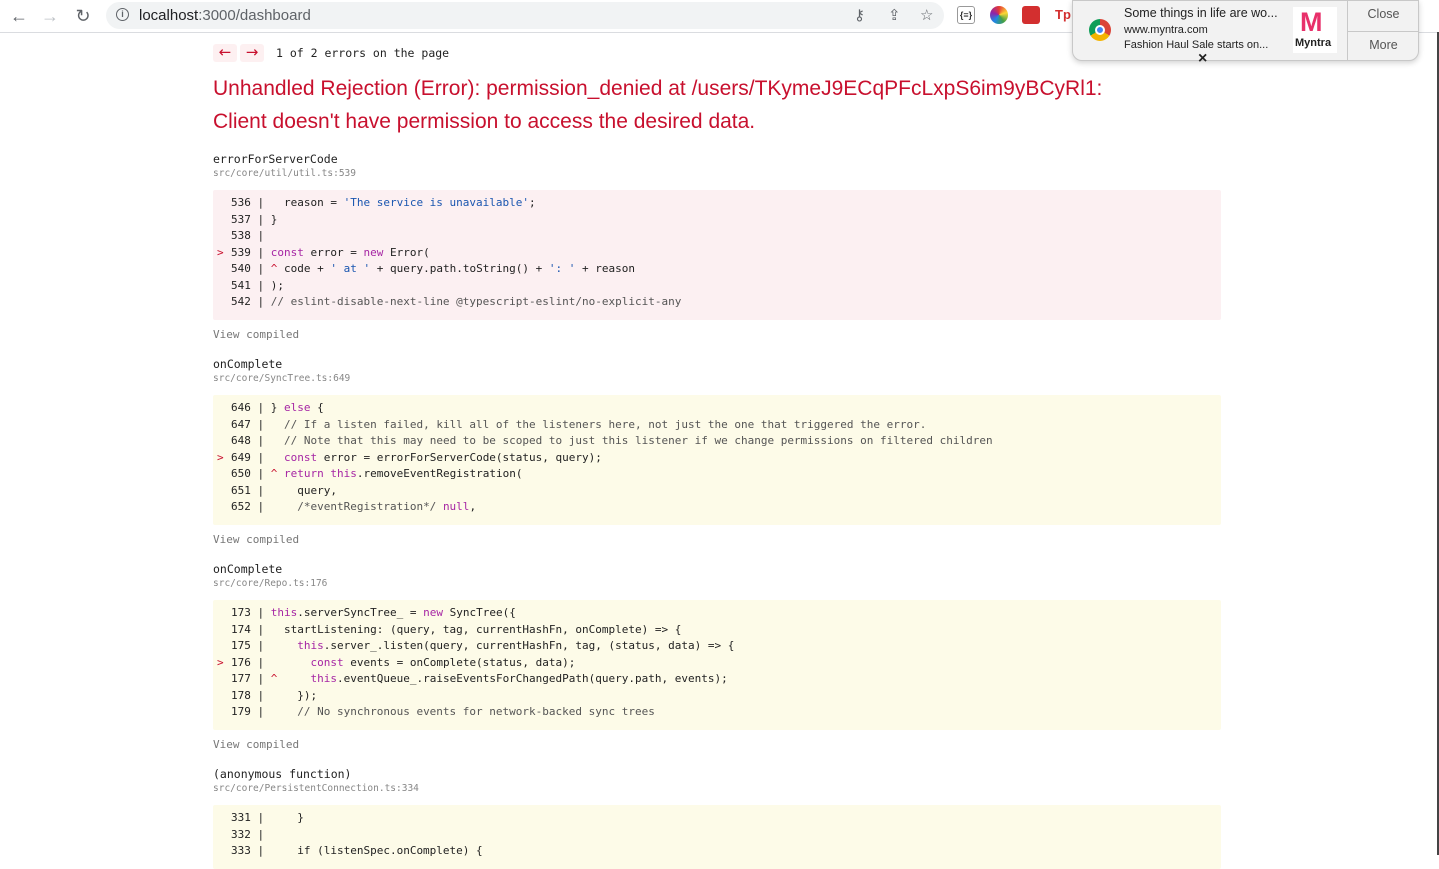 The image size is (1439, 869). What do you see at coordinates (122, 14) in the screenshot?
I see `site-info-icon: i` at bounding box center [122, 14].